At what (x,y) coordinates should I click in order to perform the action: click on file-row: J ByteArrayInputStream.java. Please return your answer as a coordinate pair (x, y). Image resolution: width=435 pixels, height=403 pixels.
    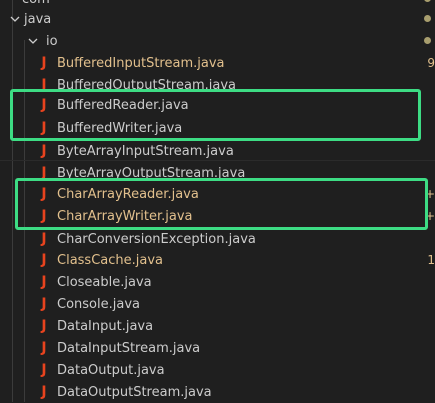
    Looking at the image, I should click on (217, 151).